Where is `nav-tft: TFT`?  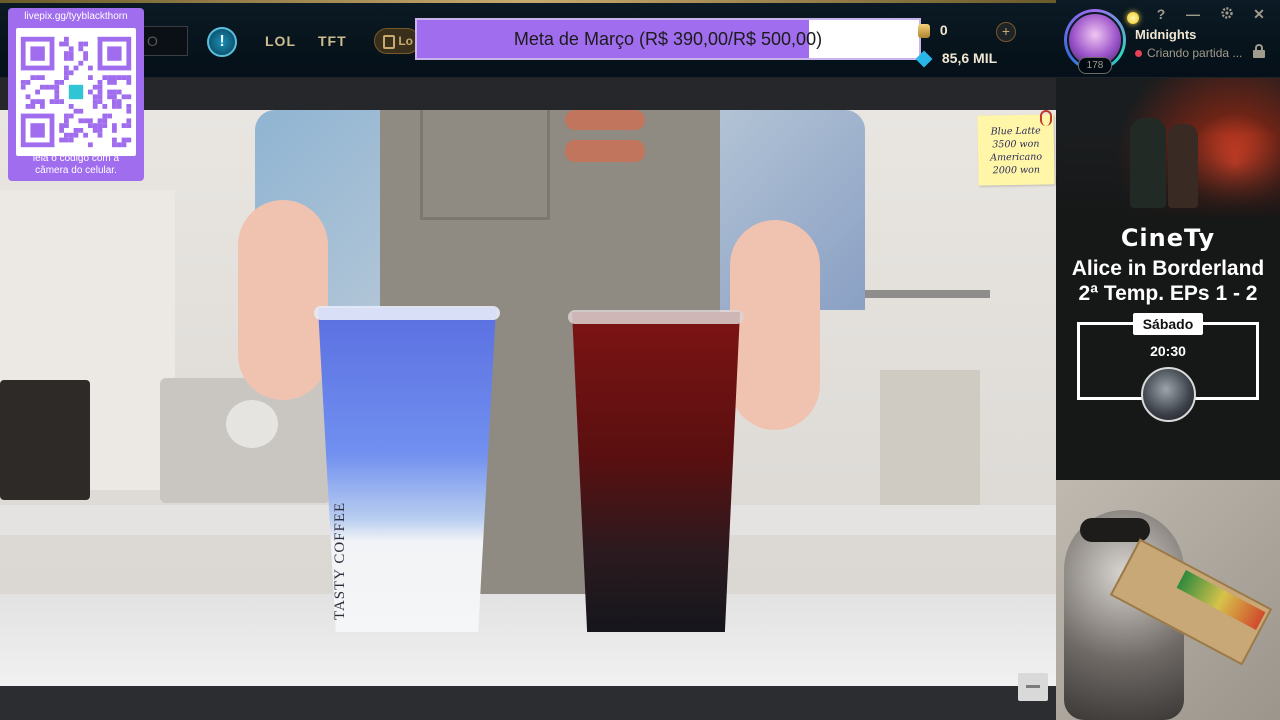 nav-tft: TFT is located at coordinates (332, 41).